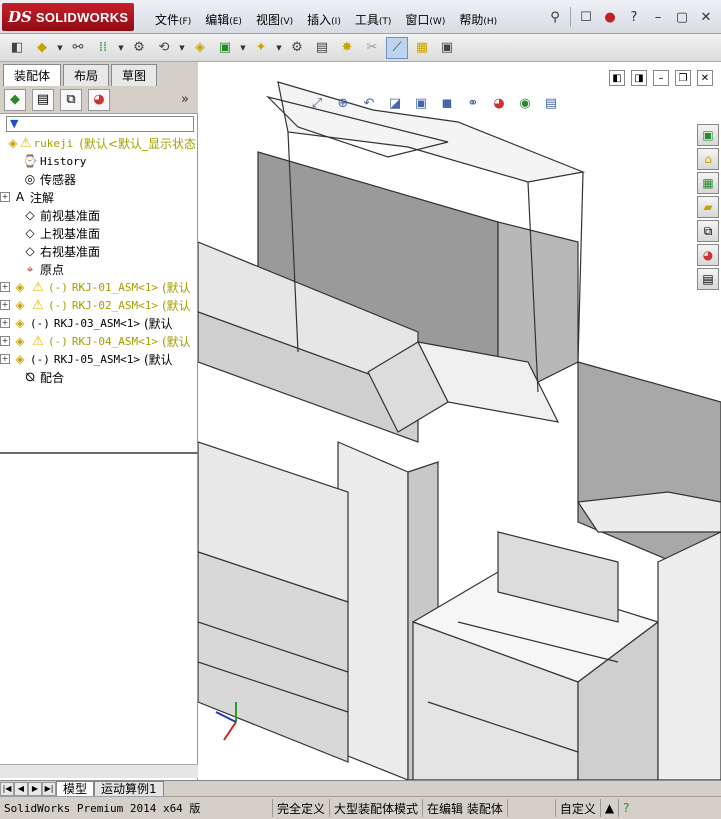  Describe the element at coordinates (86, 75) in the screenshot. I see `tab-layout: 布局` at that location.